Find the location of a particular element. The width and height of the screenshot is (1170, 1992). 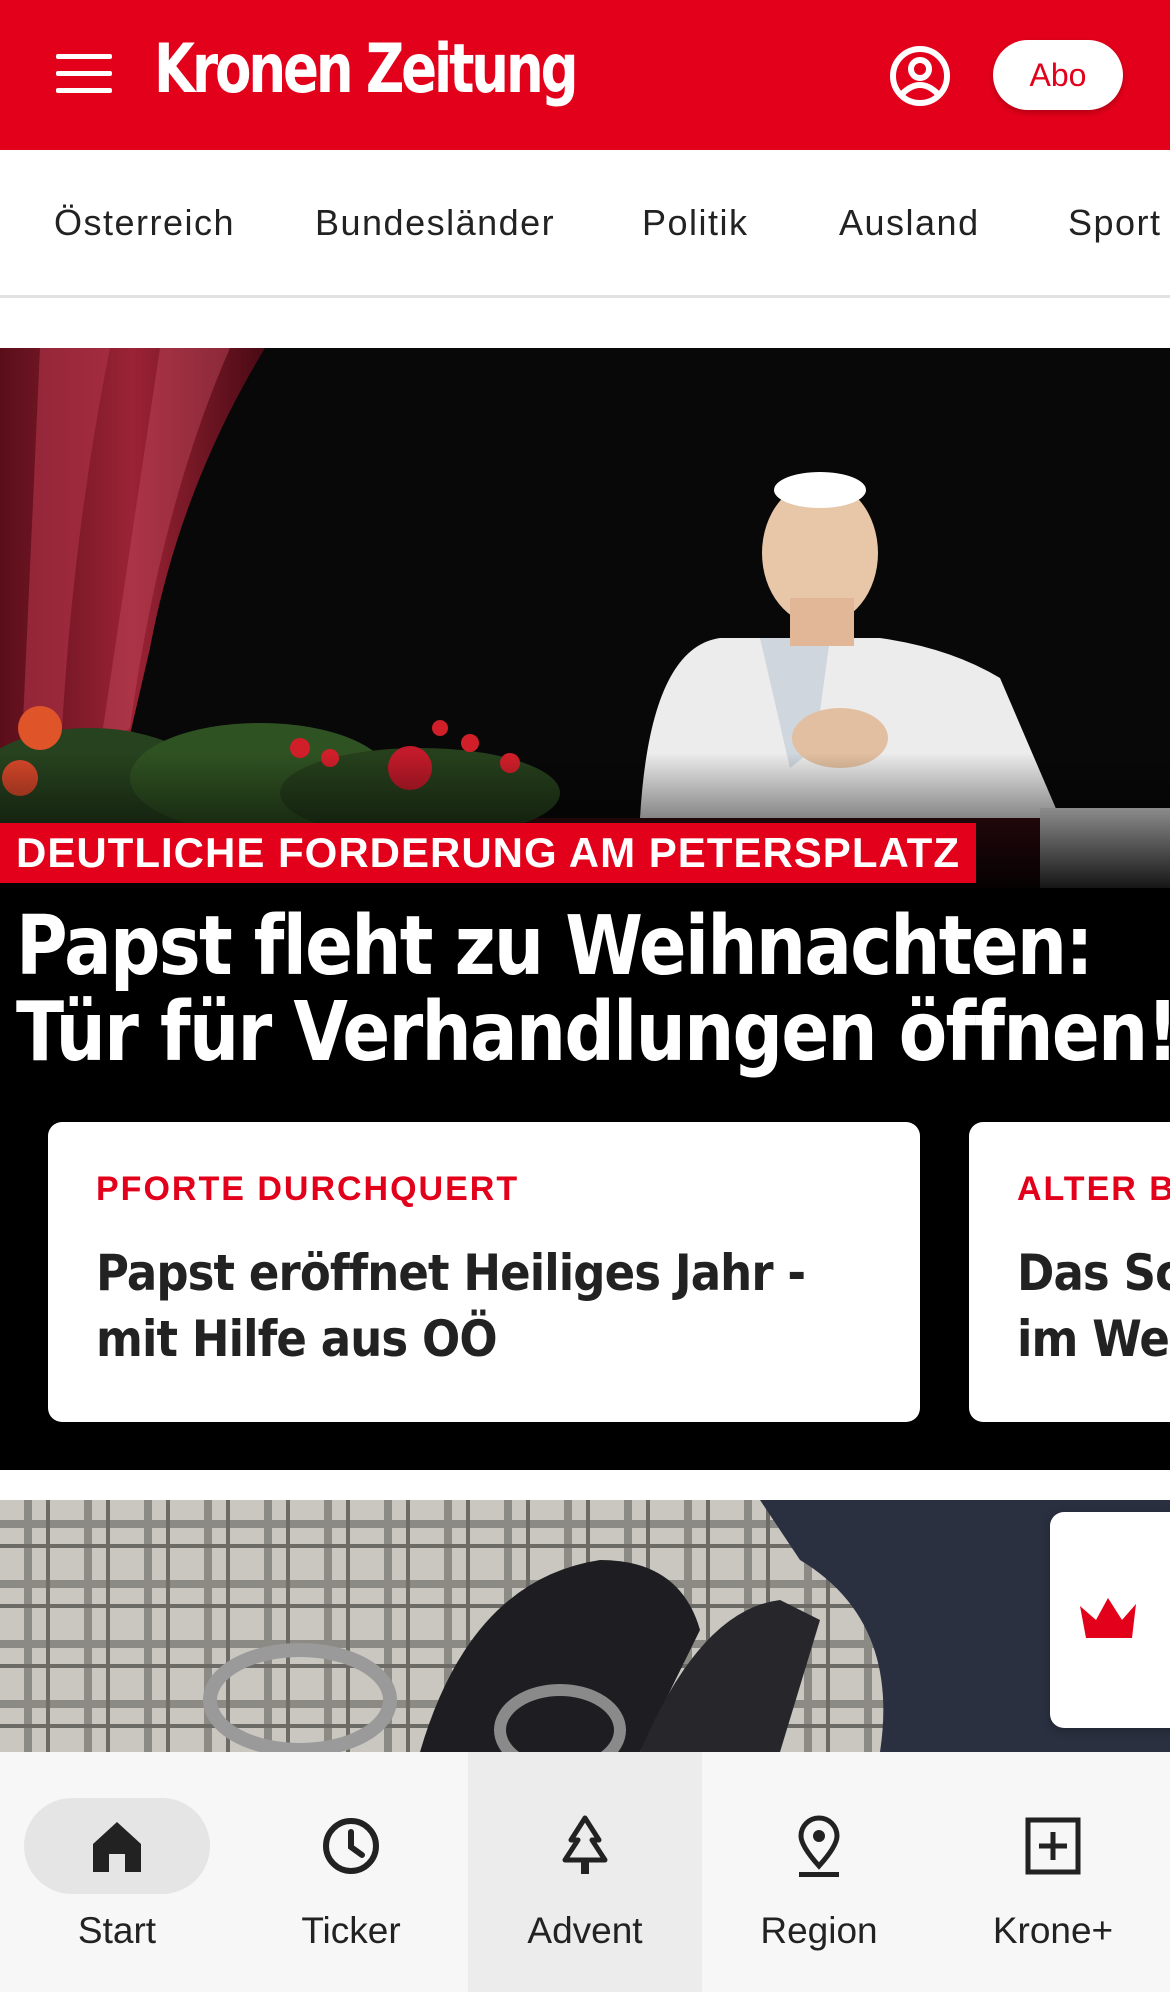

tab-krone-plus: Krone+ is located at coordinates (1053, 1872).